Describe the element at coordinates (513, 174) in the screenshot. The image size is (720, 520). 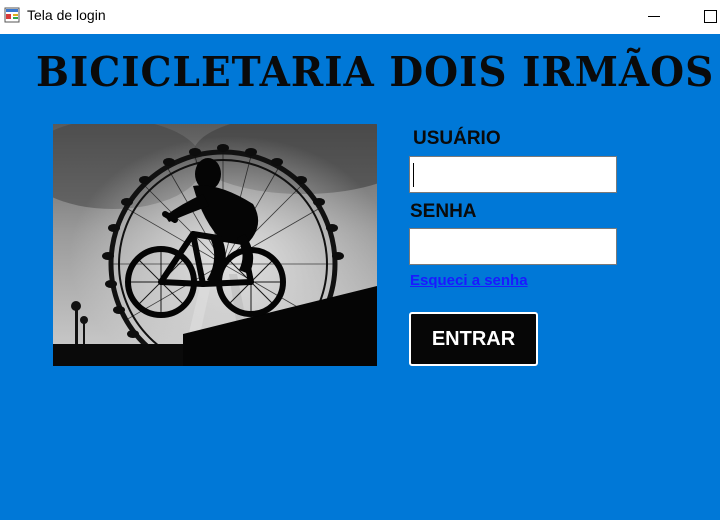
I see `username-input` at that location.